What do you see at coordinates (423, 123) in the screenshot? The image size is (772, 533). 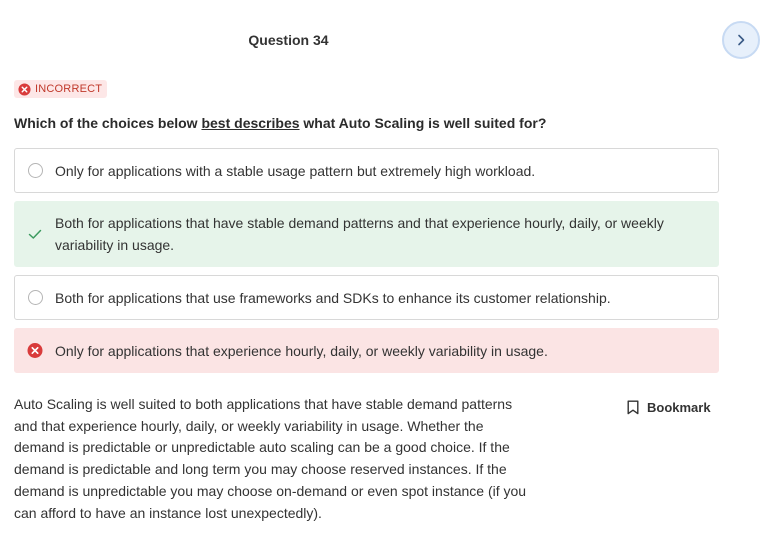 I see `question-suffix: what Auto Scaling is well suited for?` at bounding box center [423, 123].